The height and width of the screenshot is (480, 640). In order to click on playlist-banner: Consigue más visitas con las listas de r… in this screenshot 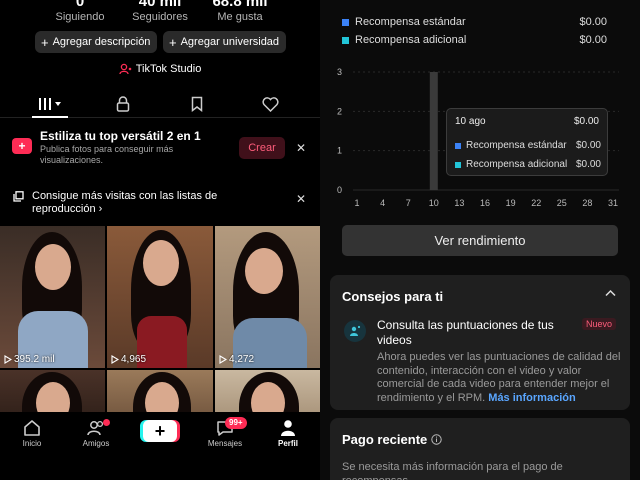, I will do `click(160, 199)`.